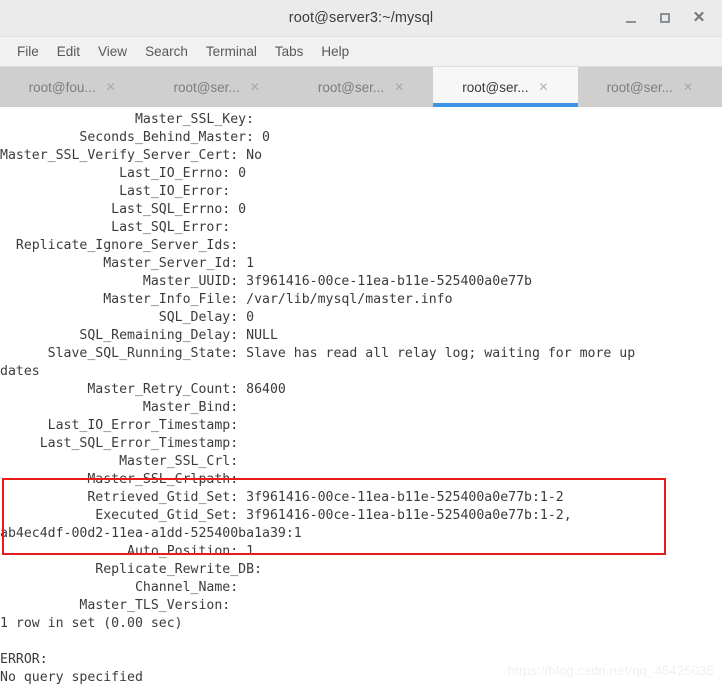 The image size is (722, 686). Describe the element at coordinates (123, 209) in the screenshot. I see `terminal-line: Last_SQL_Errno: 0` at that location.